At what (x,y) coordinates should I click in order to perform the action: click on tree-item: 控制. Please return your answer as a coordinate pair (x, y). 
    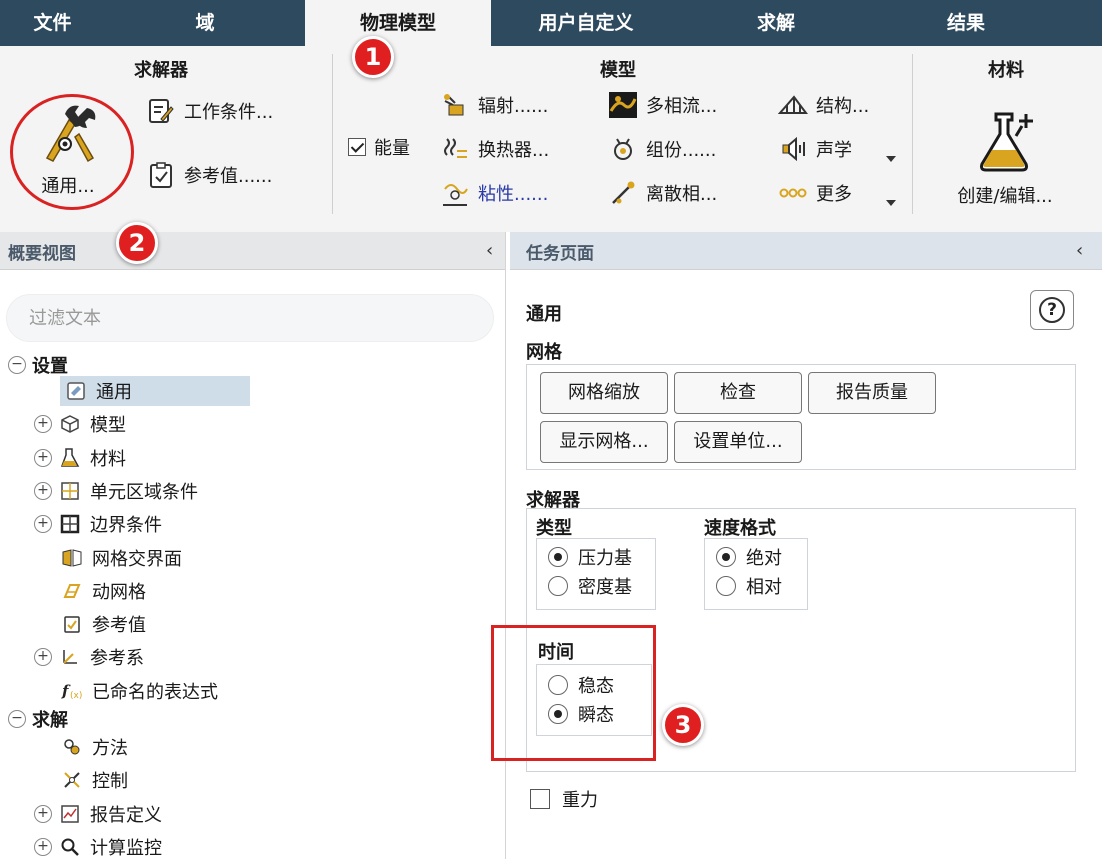
    Looking at the image, I should click on (94, 780).